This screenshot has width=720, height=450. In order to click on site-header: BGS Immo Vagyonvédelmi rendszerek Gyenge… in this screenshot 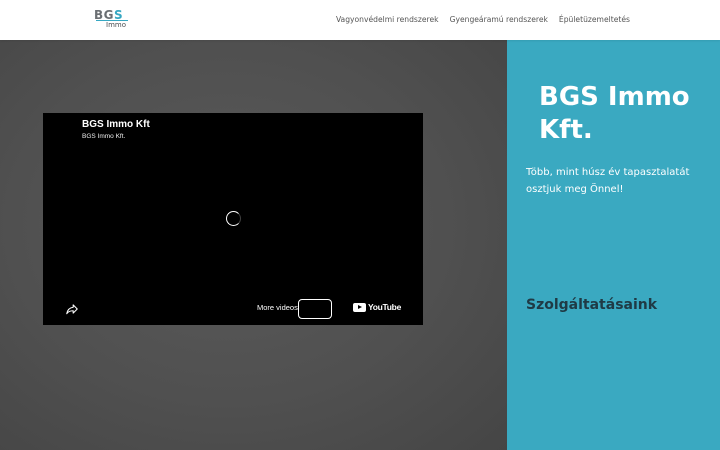, I will do `click(360, 20)`.